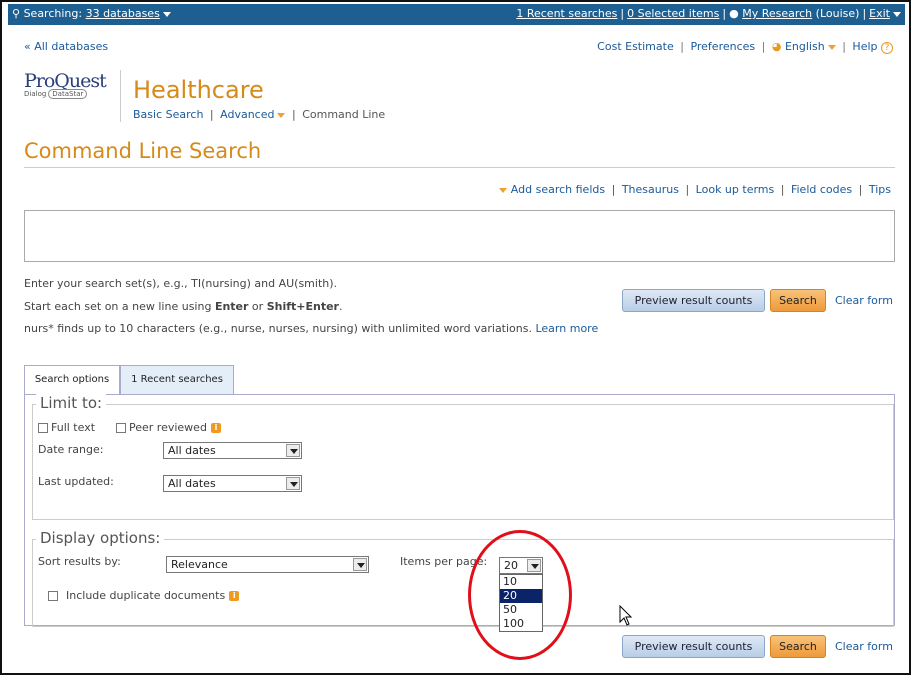  I want to click on last-updated-label: Last updated:, so click(76, 481).